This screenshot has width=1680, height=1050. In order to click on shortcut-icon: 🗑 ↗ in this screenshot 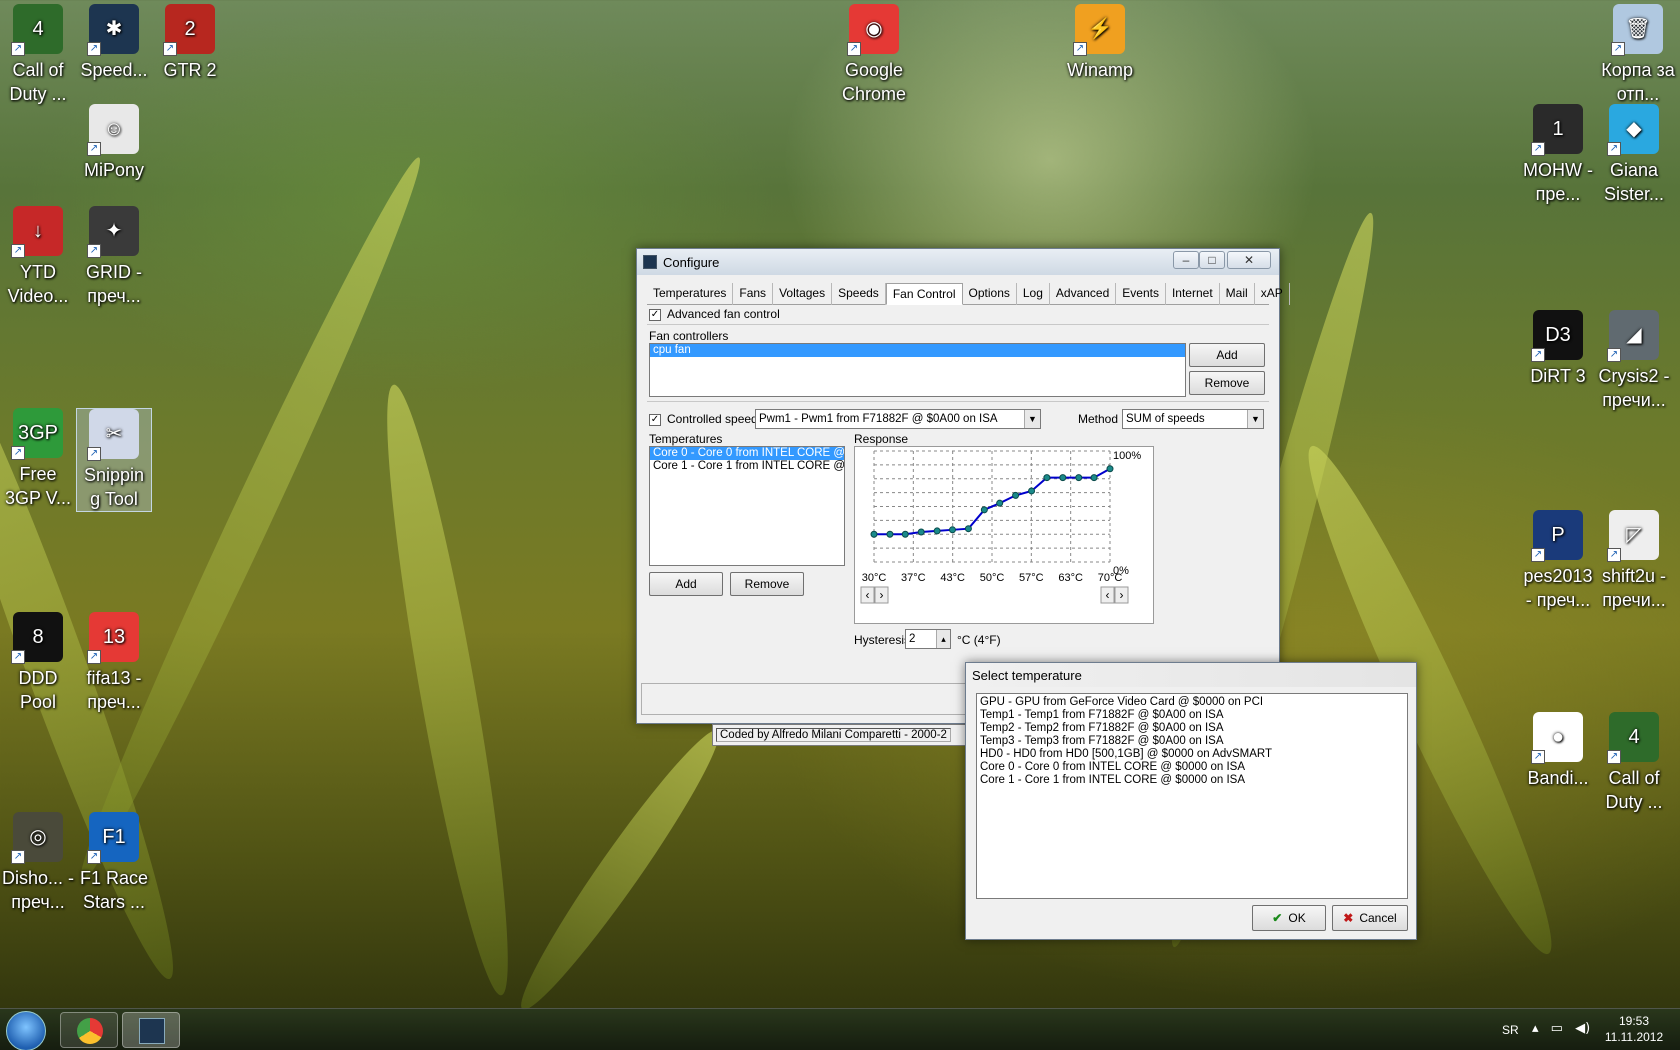, I will do `click(1637, 30)`.